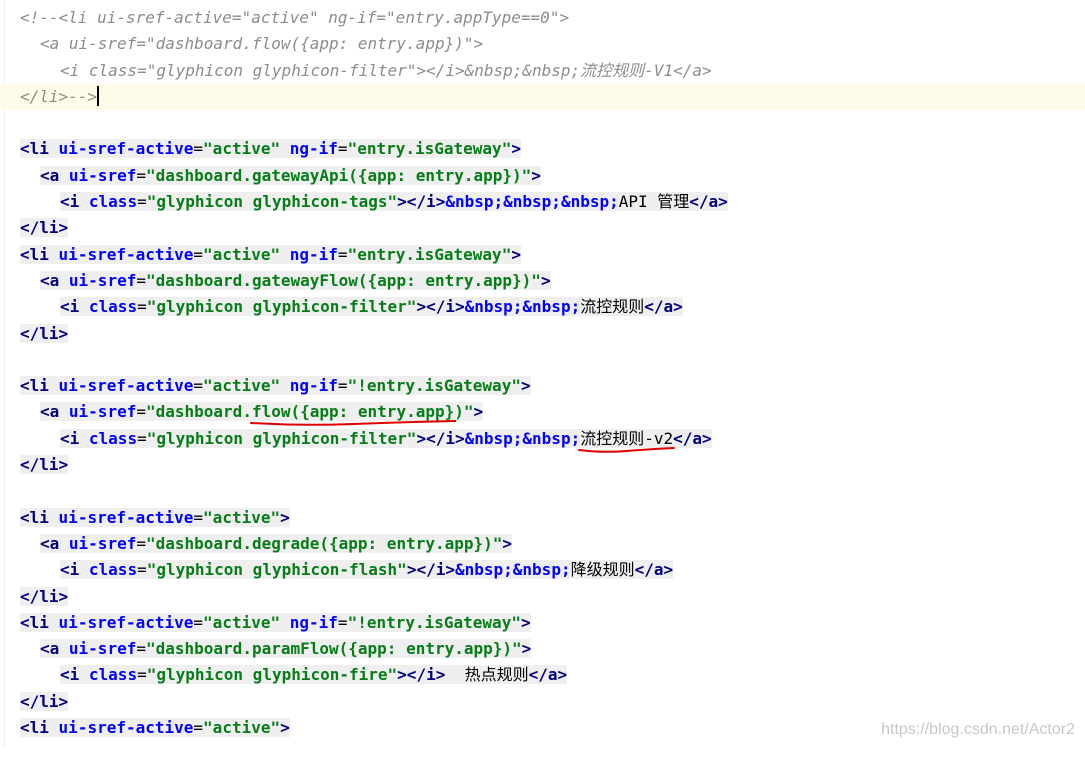 The width and height of the screenshot is (1085, 768). I want to click on code-line: </li>-->, so click(542, 97).